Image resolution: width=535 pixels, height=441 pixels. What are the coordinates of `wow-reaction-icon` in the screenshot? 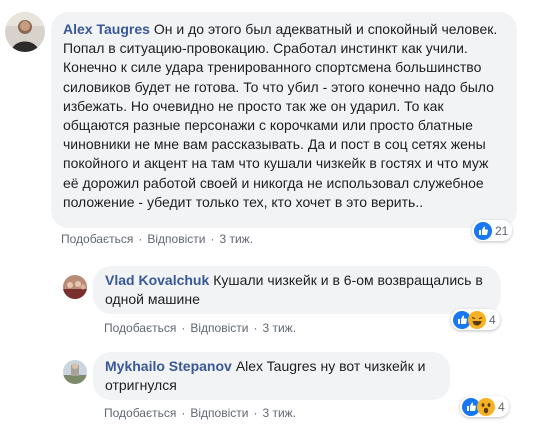 It's located at (486, 406).